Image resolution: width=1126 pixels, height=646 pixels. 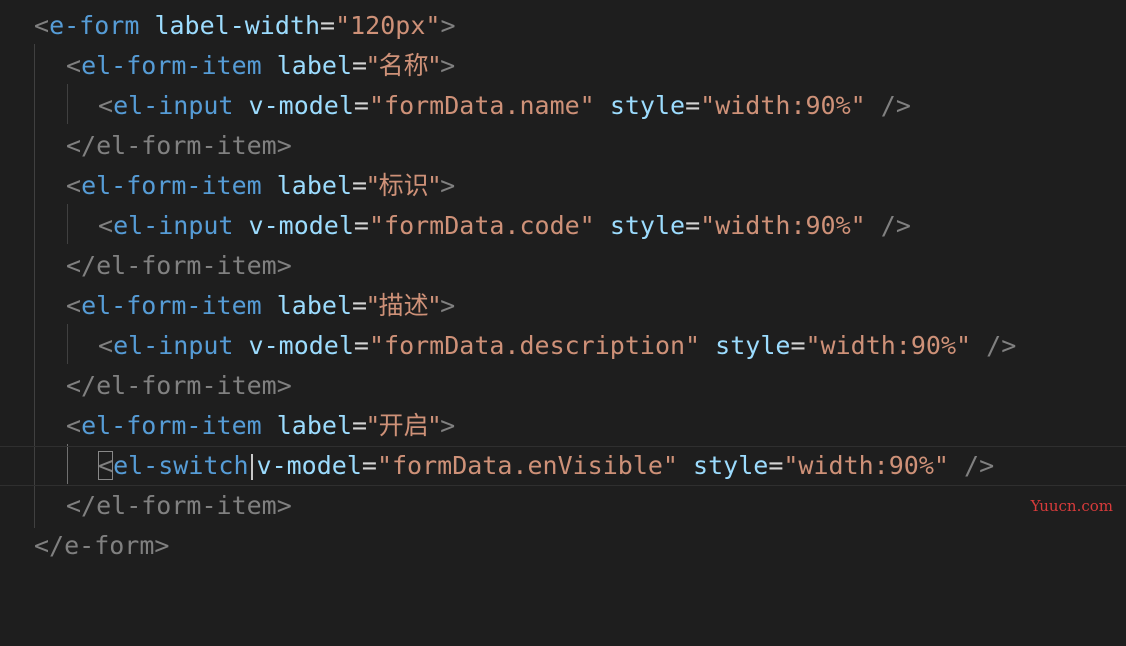 What do you see at coordinates (1071, 506) in the screenshot?
I see `watermark: Yuucn.com` at bounding box center [1071, 506].